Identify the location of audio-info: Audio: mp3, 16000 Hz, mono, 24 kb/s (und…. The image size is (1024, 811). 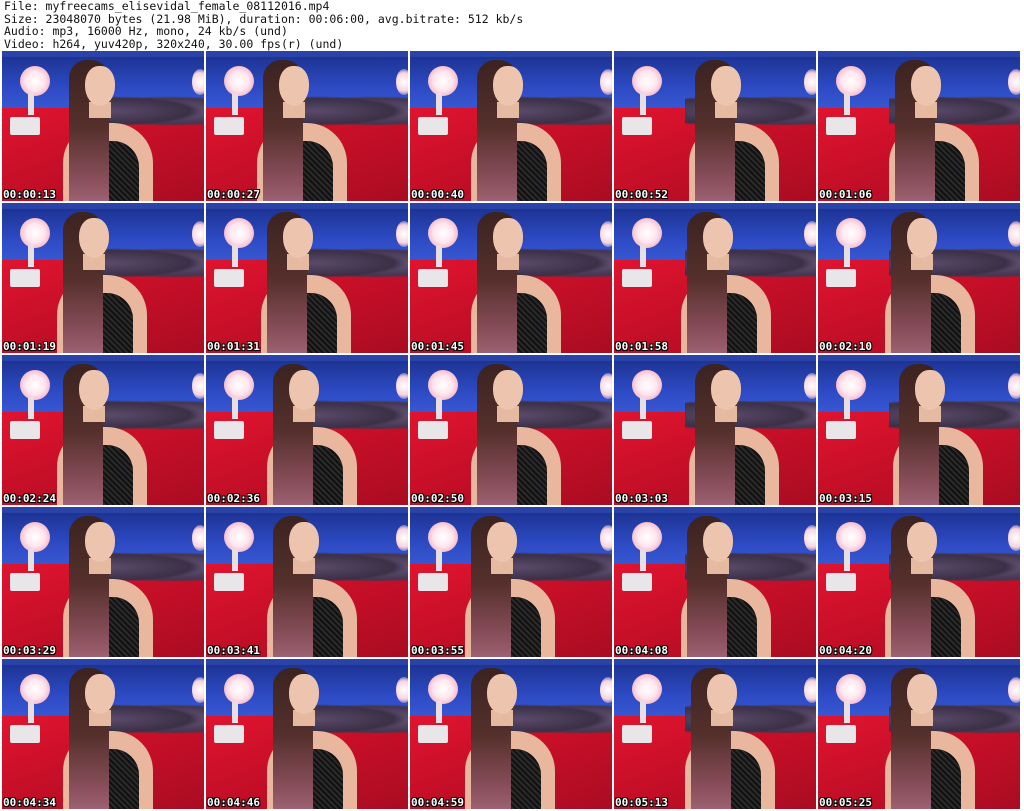
(146, 31).